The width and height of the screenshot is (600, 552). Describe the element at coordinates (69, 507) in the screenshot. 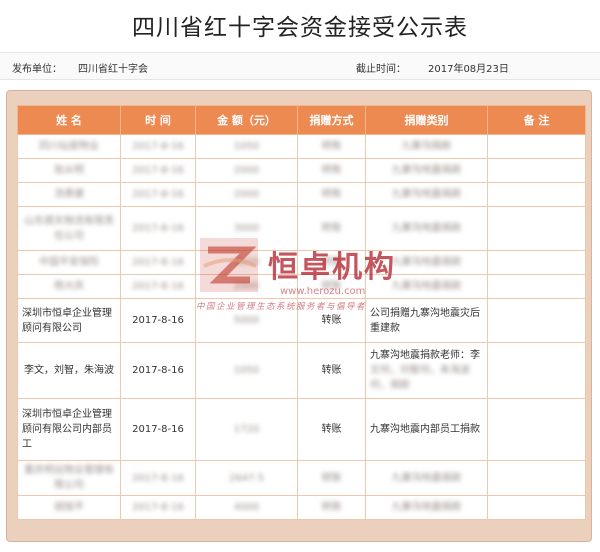

I see `row-name: 胡旭平` at that location.